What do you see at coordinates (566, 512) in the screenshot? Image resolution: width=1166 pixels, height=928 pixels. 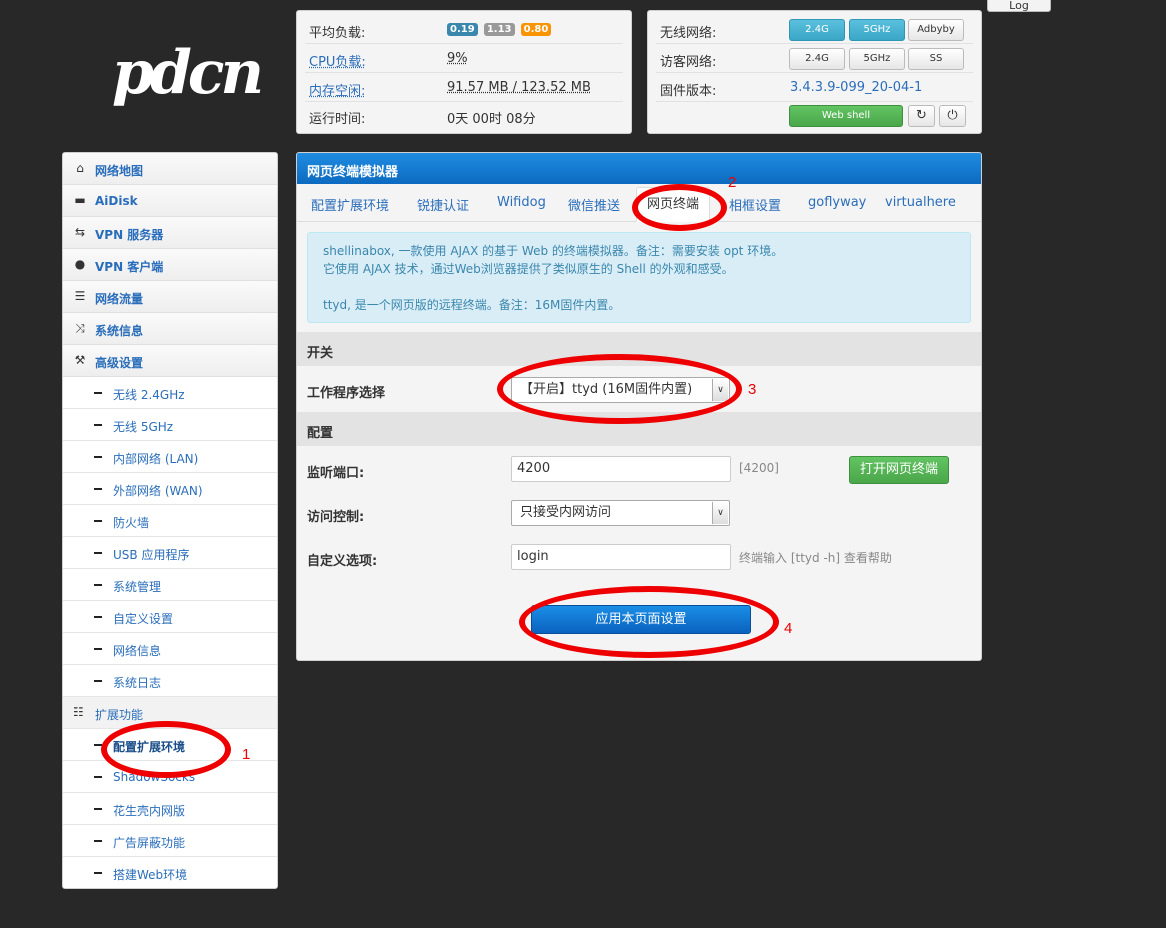 I see `access-select-value: 只接受内网访问` at bounding box center [566, 512].